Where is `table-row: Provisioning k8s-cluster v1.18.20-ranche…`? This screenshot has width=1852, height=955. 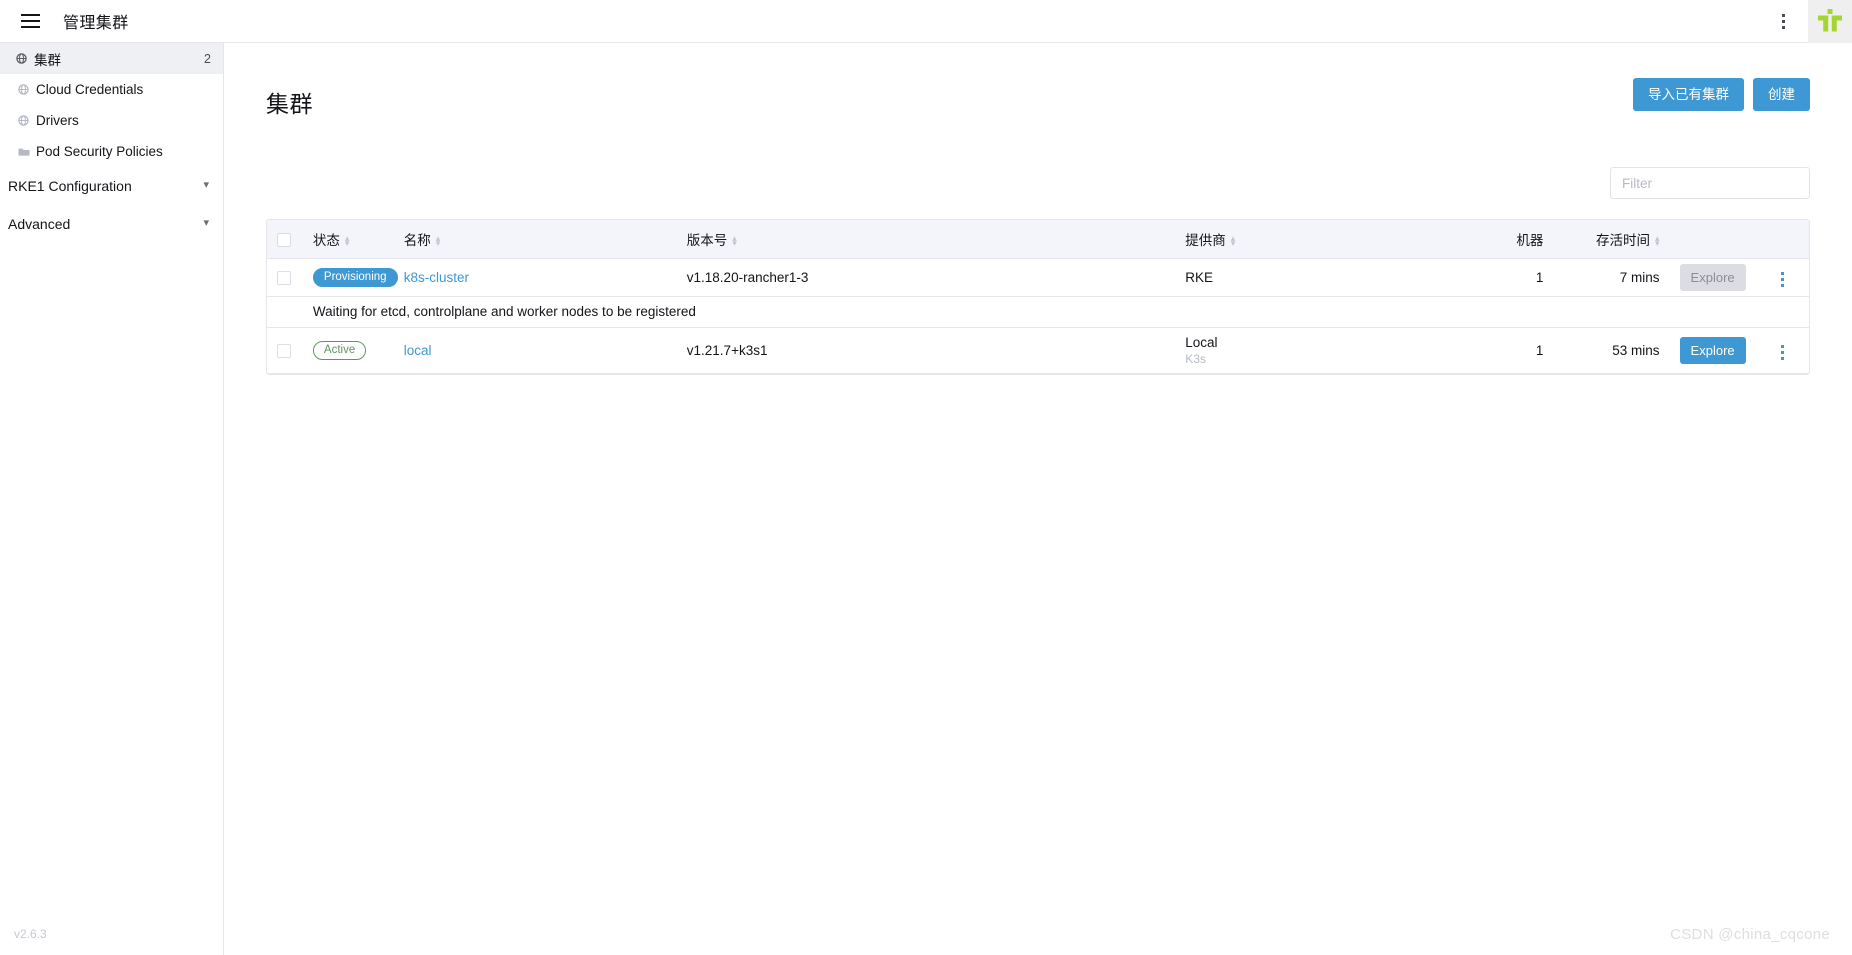 table-row: Provisioning k8s-cluster v1.18.20-ranche… is located at coordinates (1038, 277).